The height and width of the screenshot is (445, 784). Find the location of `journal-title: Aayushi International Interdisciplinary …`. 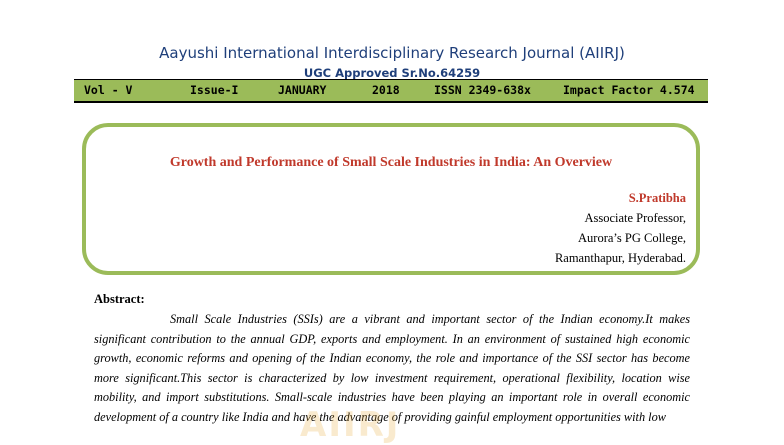

journal-title: Aayushi International Interdisciplinary … is located at coordinates (392, 53).